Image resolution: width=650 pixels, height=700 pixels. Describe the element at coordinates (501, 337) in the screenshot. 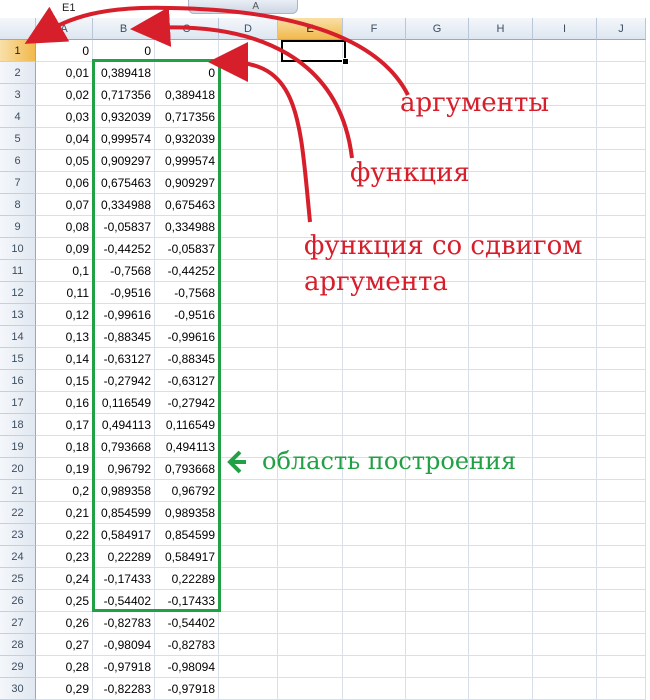

I see `cell-h14` at that location.